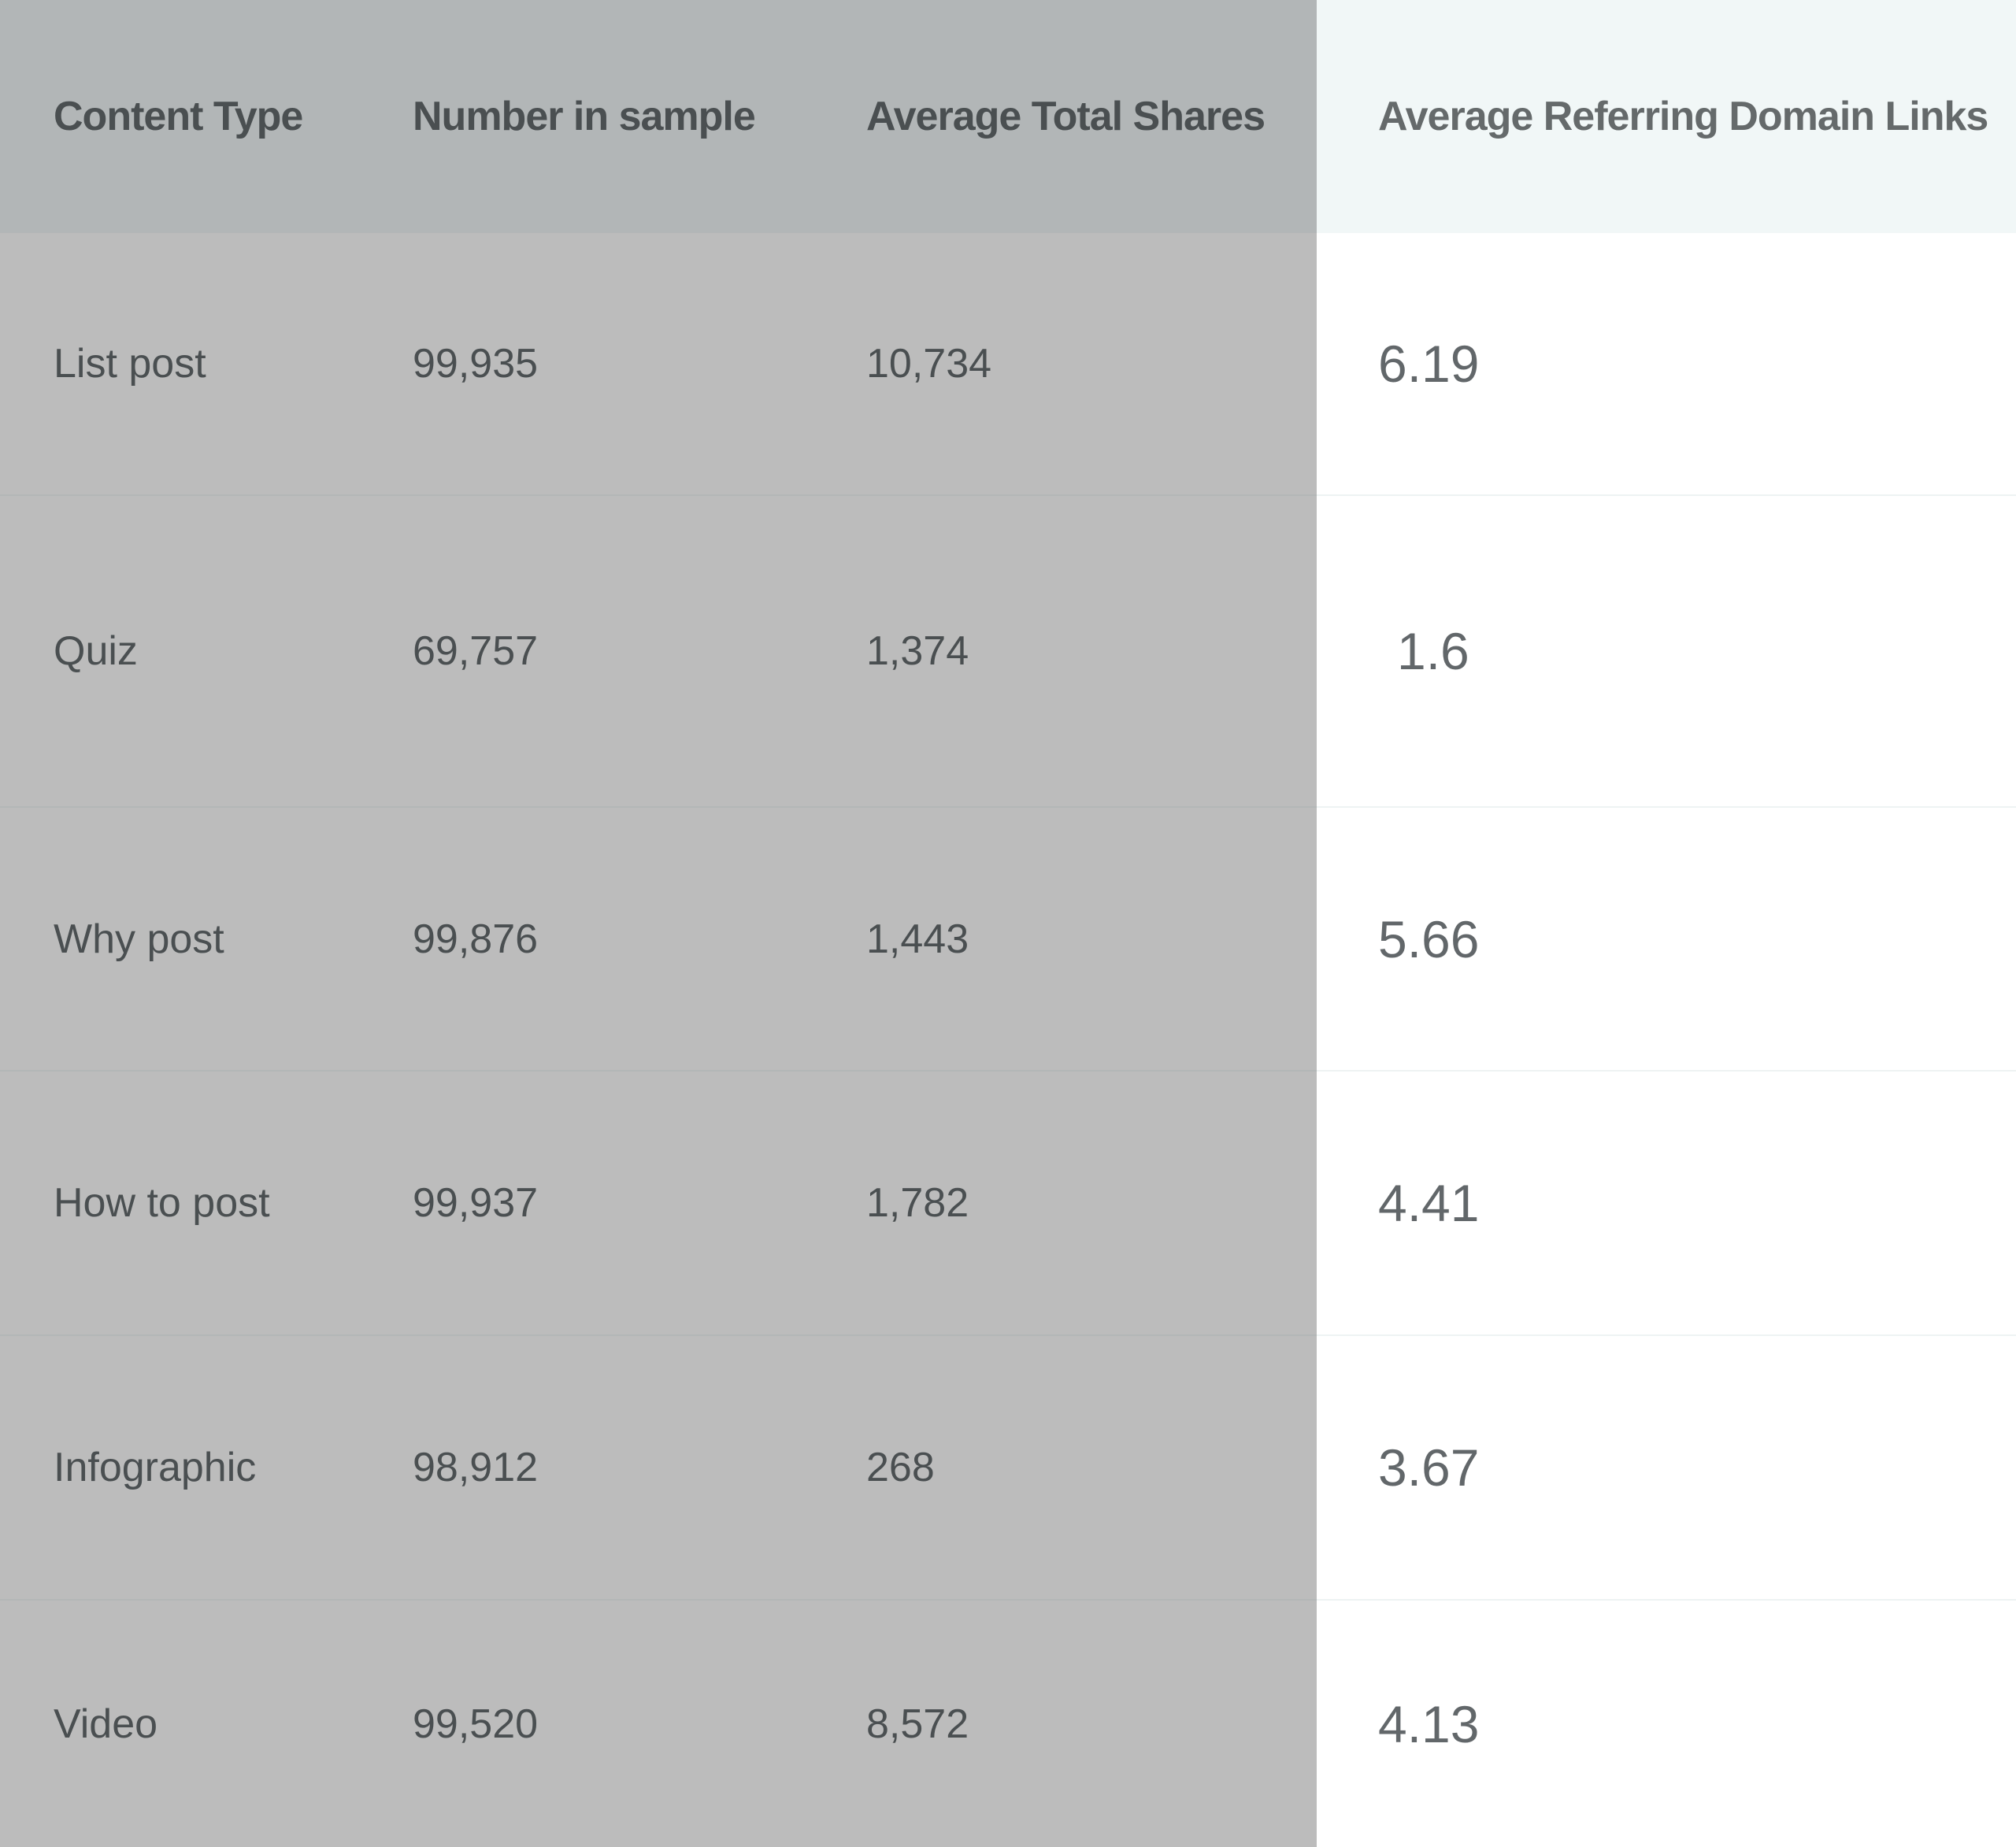 This screenshot has height=1847, width=2016. Describe the element at coordinates (586, 1723) in the screenshot. I see `cell-number-in-sample: 99,520` at that location.